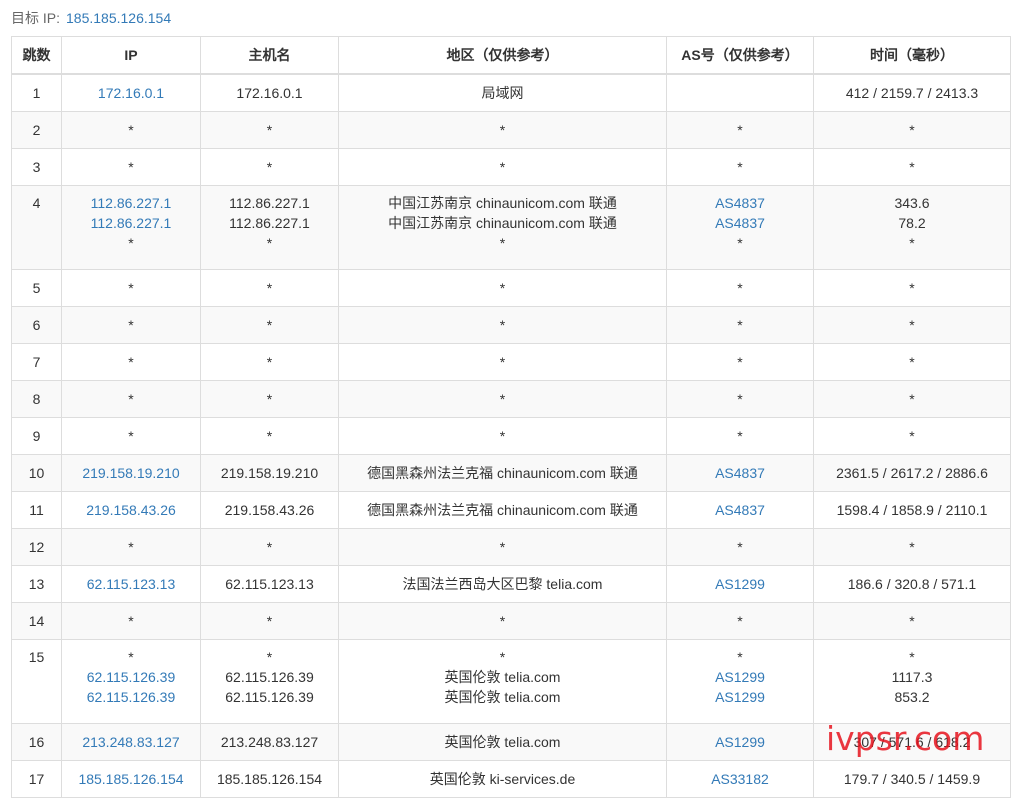  I want to click on ip-link: 213.248.83.127, so click(131, 742).